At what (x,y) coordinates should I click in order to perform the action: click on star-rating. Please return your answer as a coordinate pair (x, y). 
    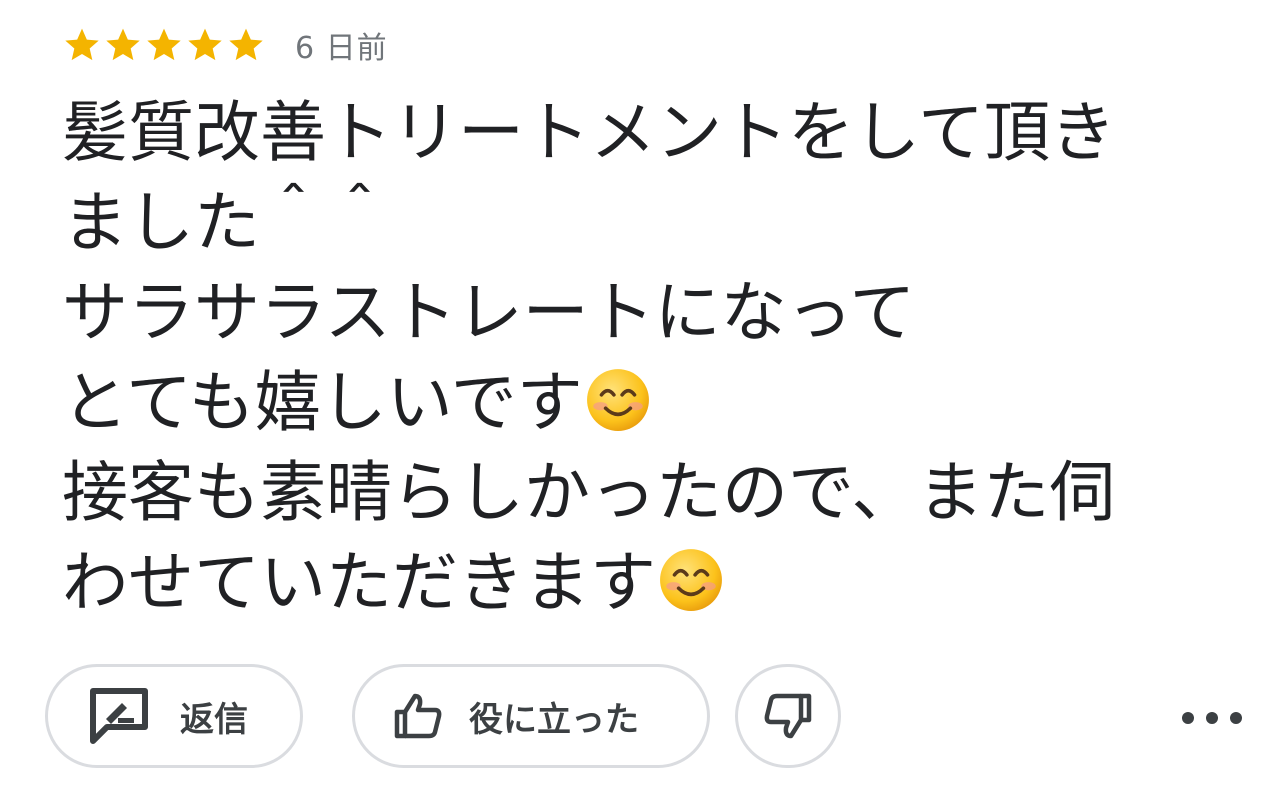
    Looking at the image, I should click on (164, 45).